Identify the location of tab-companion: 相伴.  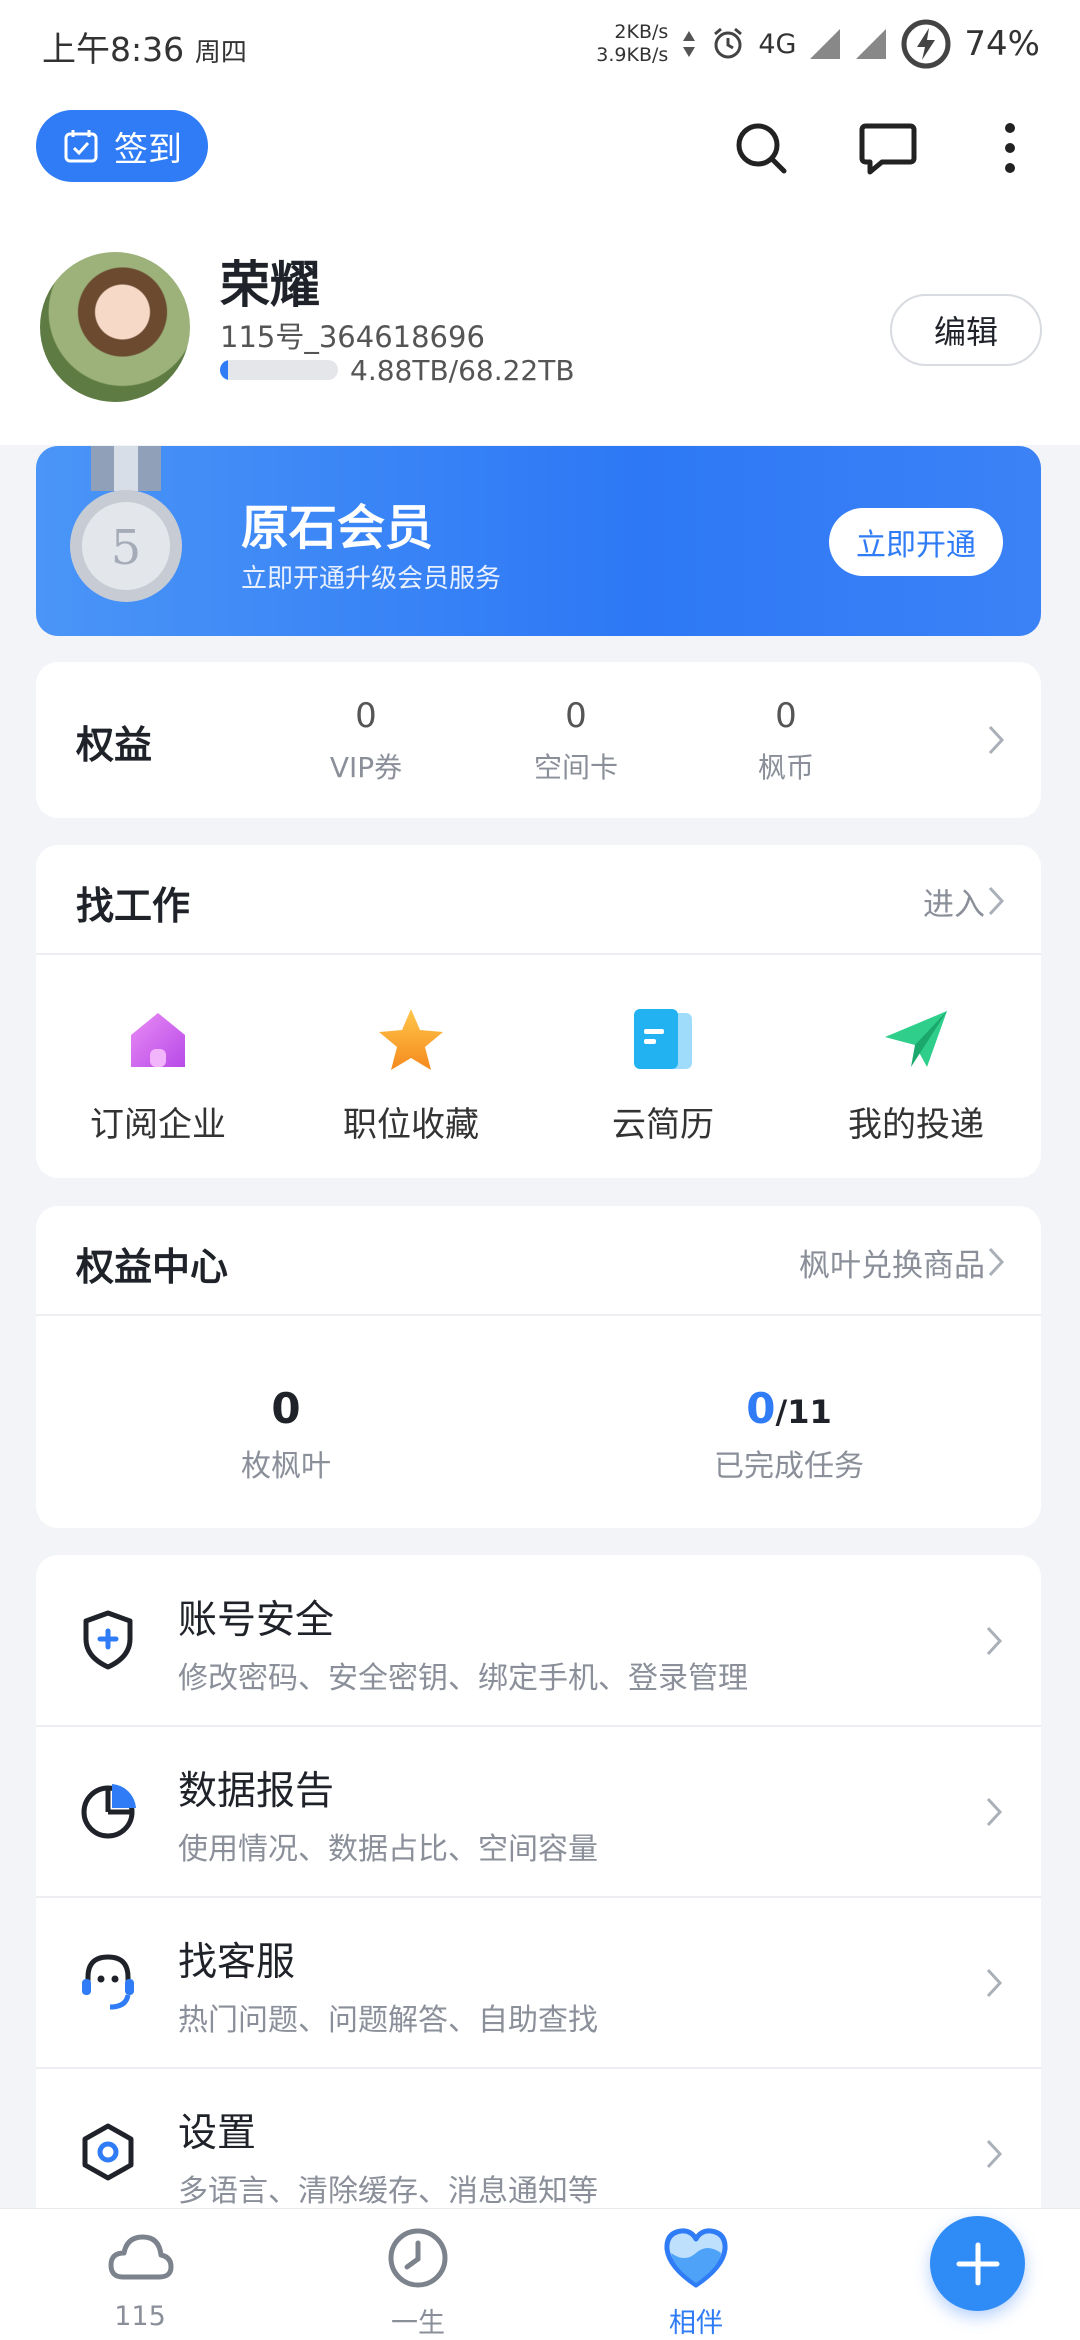
(696, 2281).